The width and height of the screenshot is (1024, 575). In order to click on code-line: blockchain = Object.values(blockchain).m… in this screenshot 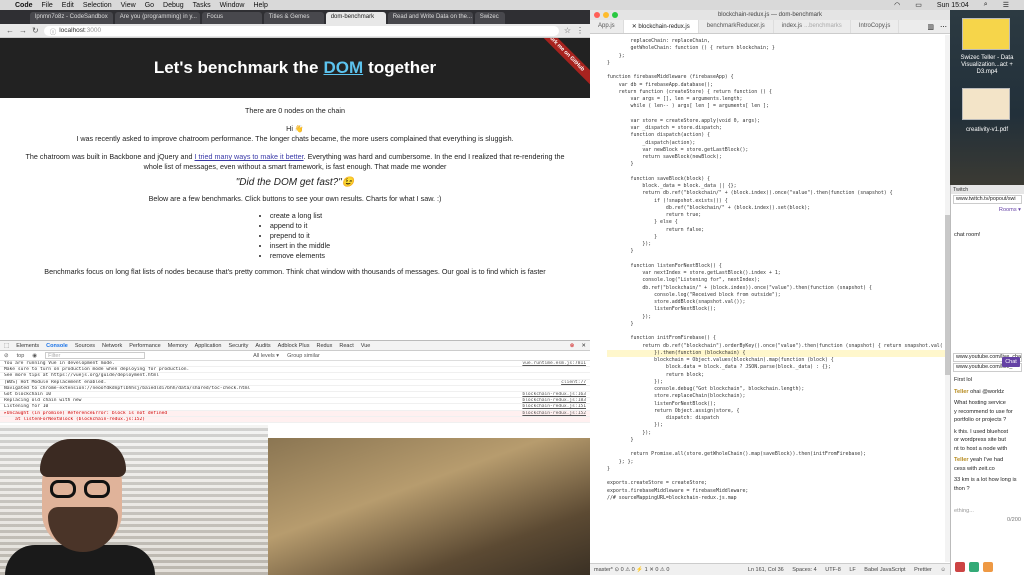, I will do `click(776, 360)`.